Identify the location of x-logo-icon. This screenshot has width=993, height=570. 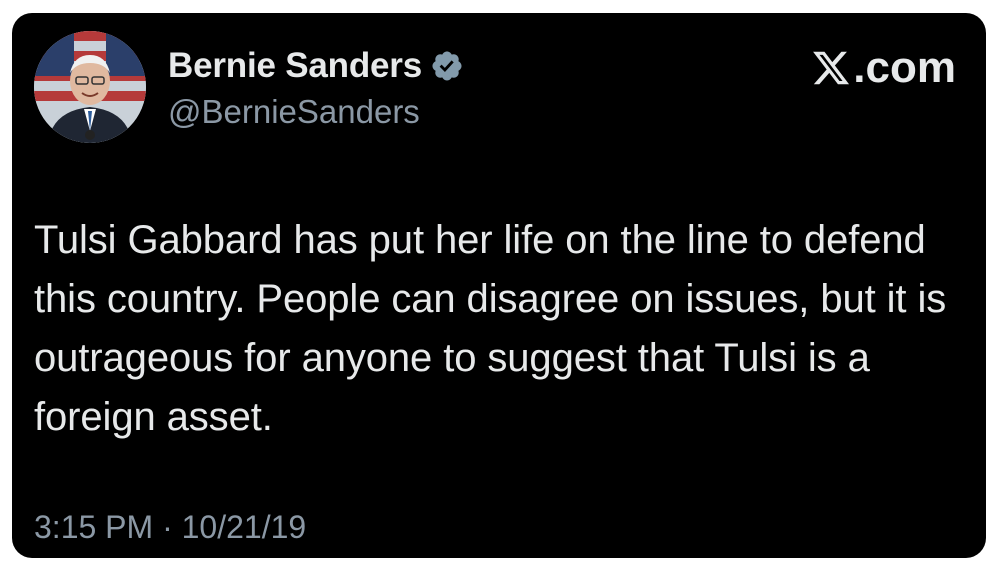
(831, 68).